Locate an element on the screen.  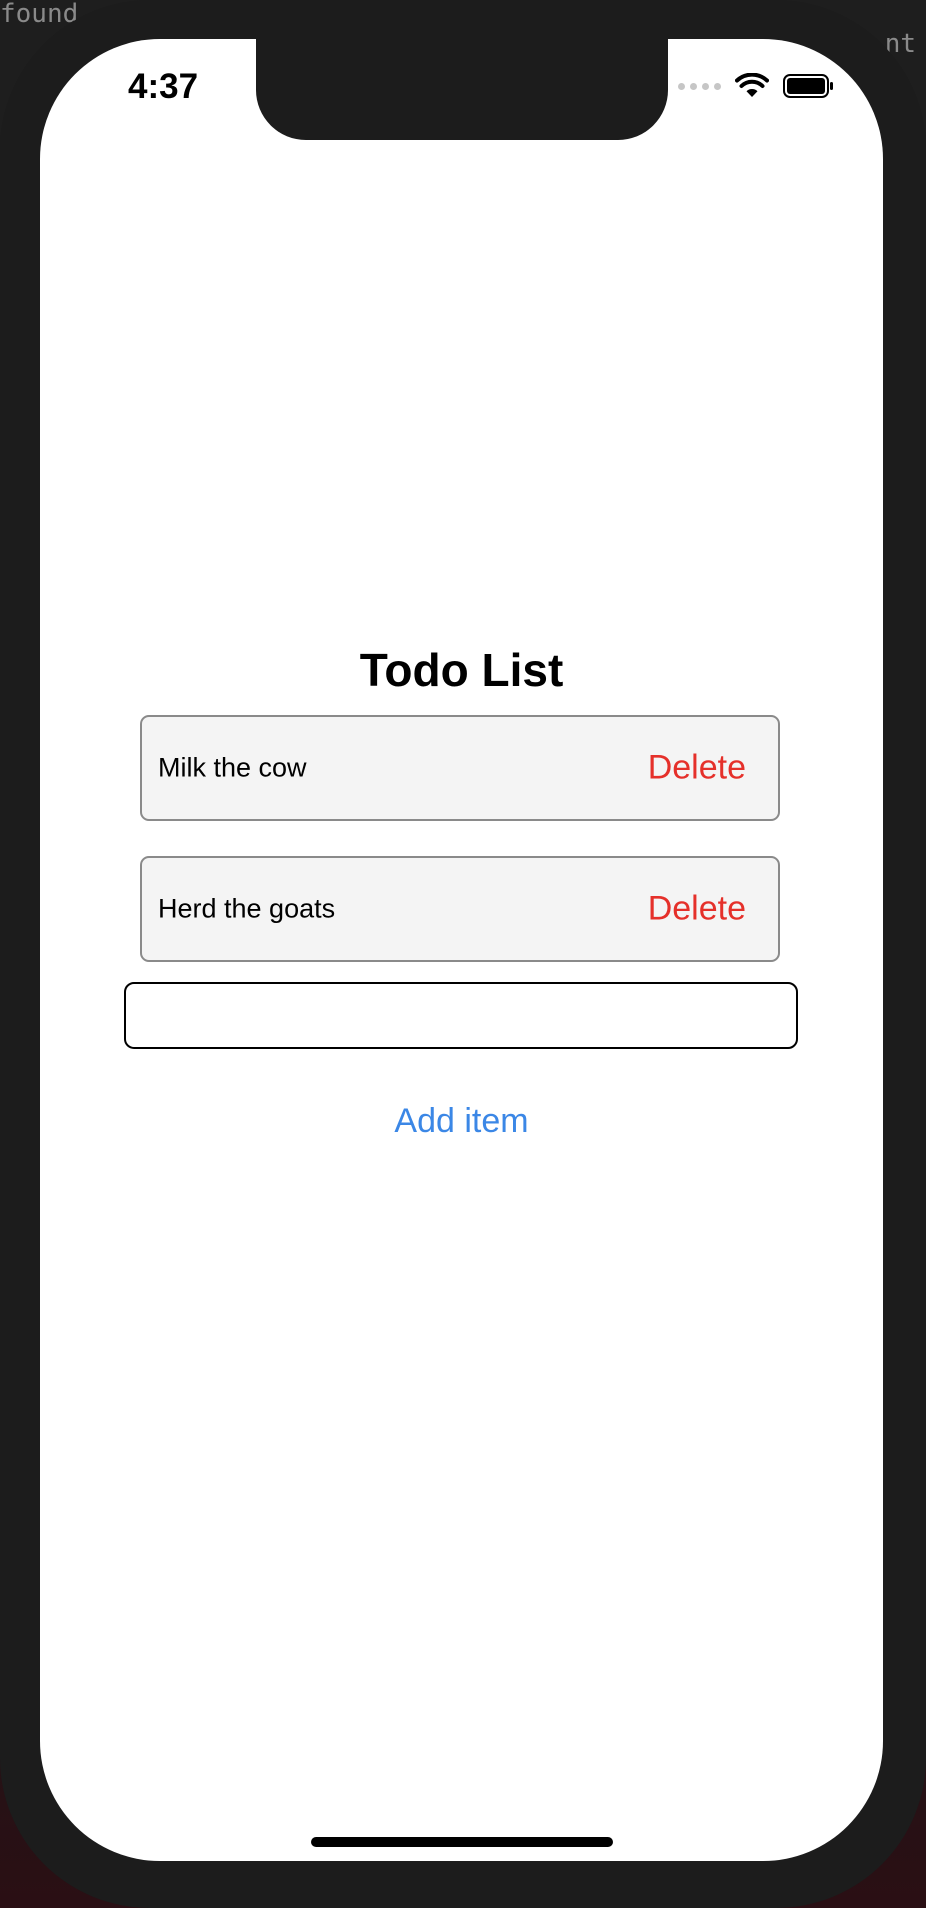
status-time: 4:37 is located at coordinates (163, 86).